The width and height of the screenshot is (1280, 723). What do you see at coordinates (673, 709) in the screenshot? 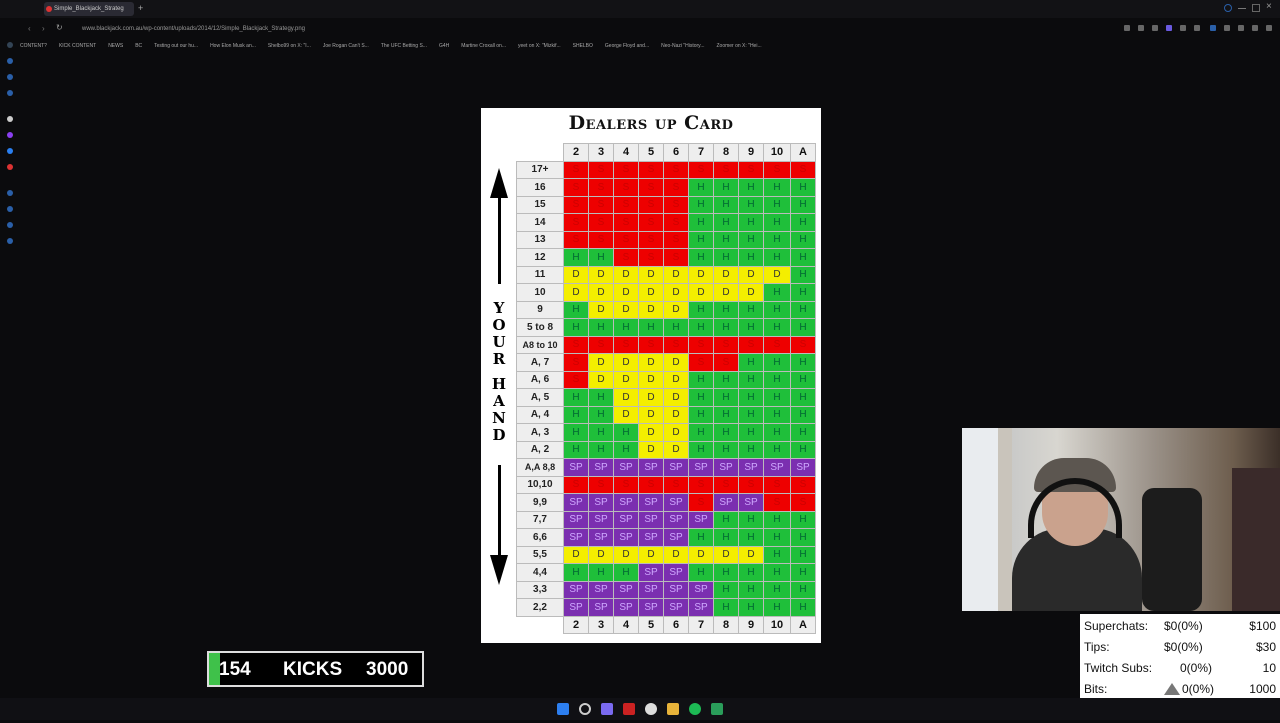
I see `folder-icon` at bounding box center [673, 709].